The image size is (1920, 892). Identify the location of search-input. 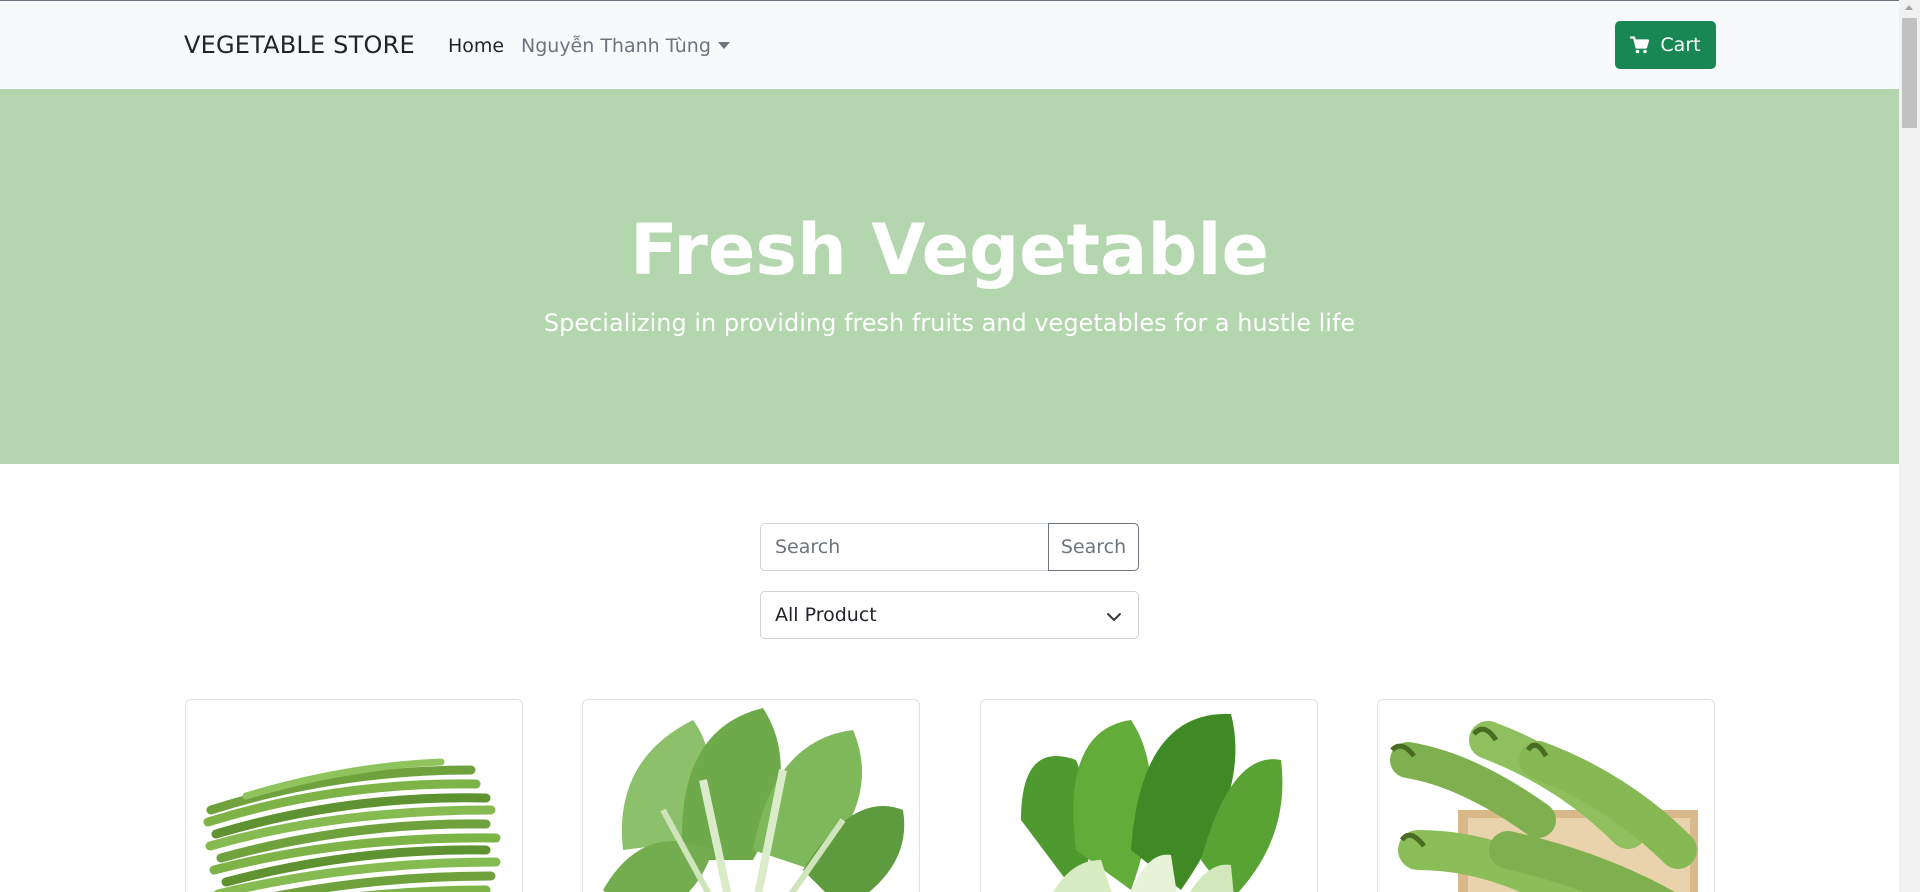
(904, 547).